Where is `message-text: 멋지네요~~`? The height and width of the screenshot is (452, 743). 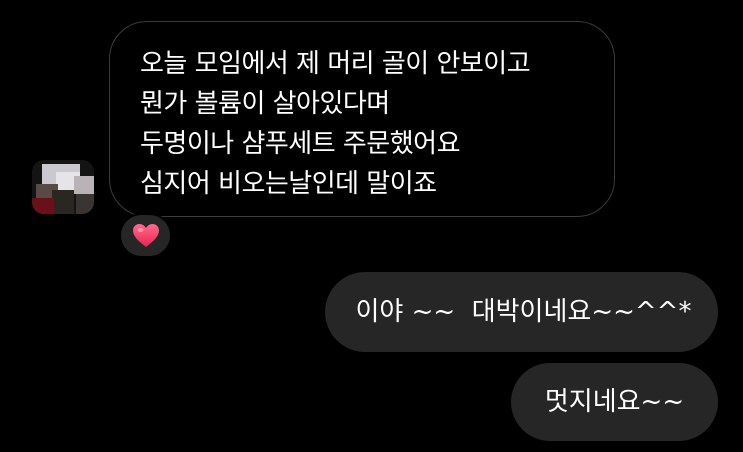
message-text: 멋지네요~~ is located at coordinates (614, 402).